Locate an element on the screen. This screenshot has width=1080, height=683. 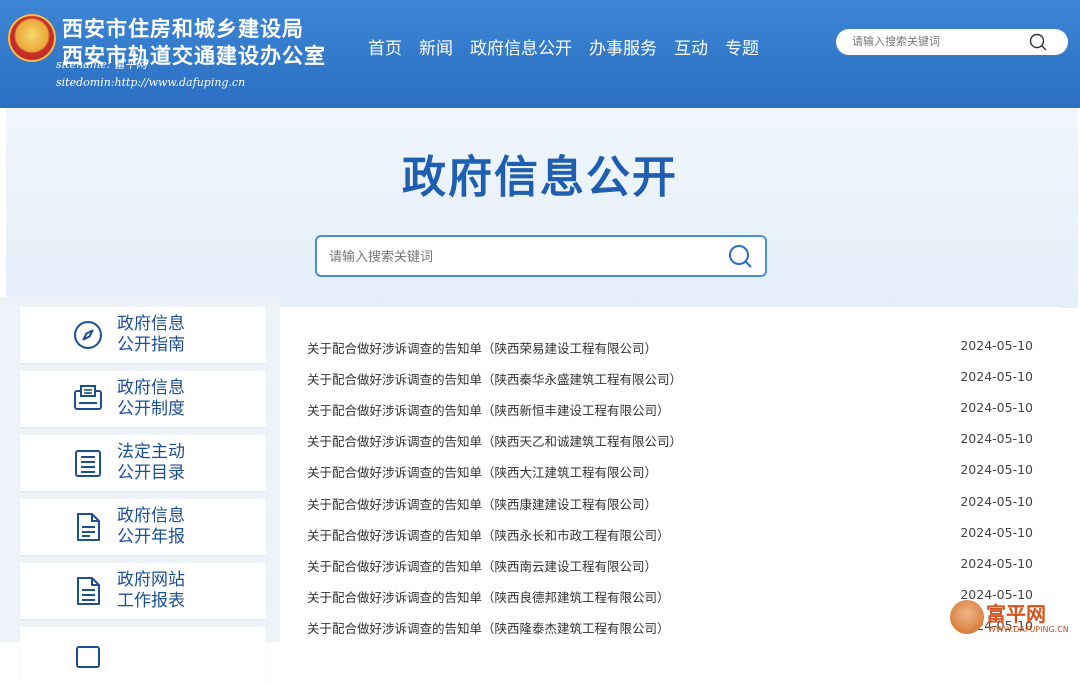
notice-title-link: 关于配合做好涉诉调查的告知单（陕西永长和市政工程有限公司） is located at coordinates (488, 534).